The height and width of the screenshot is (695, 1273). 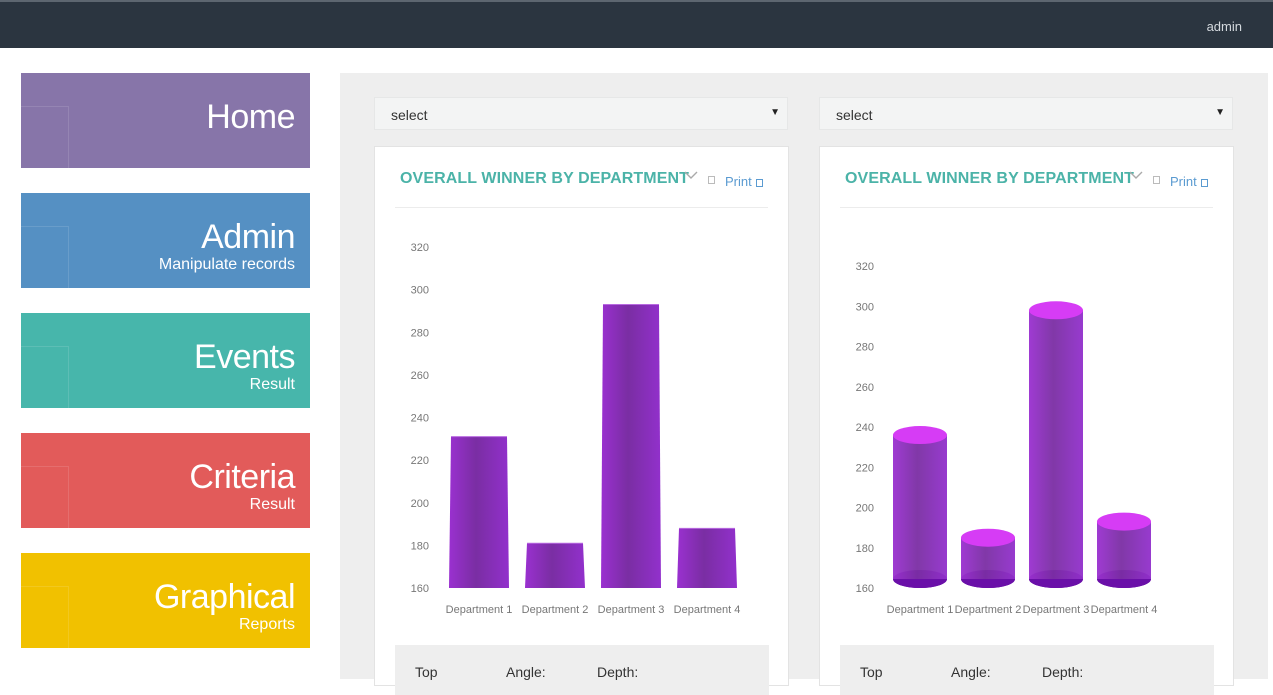 I want to click on tile-admin: Admin Manipulate records, so click(x=165, y=240).